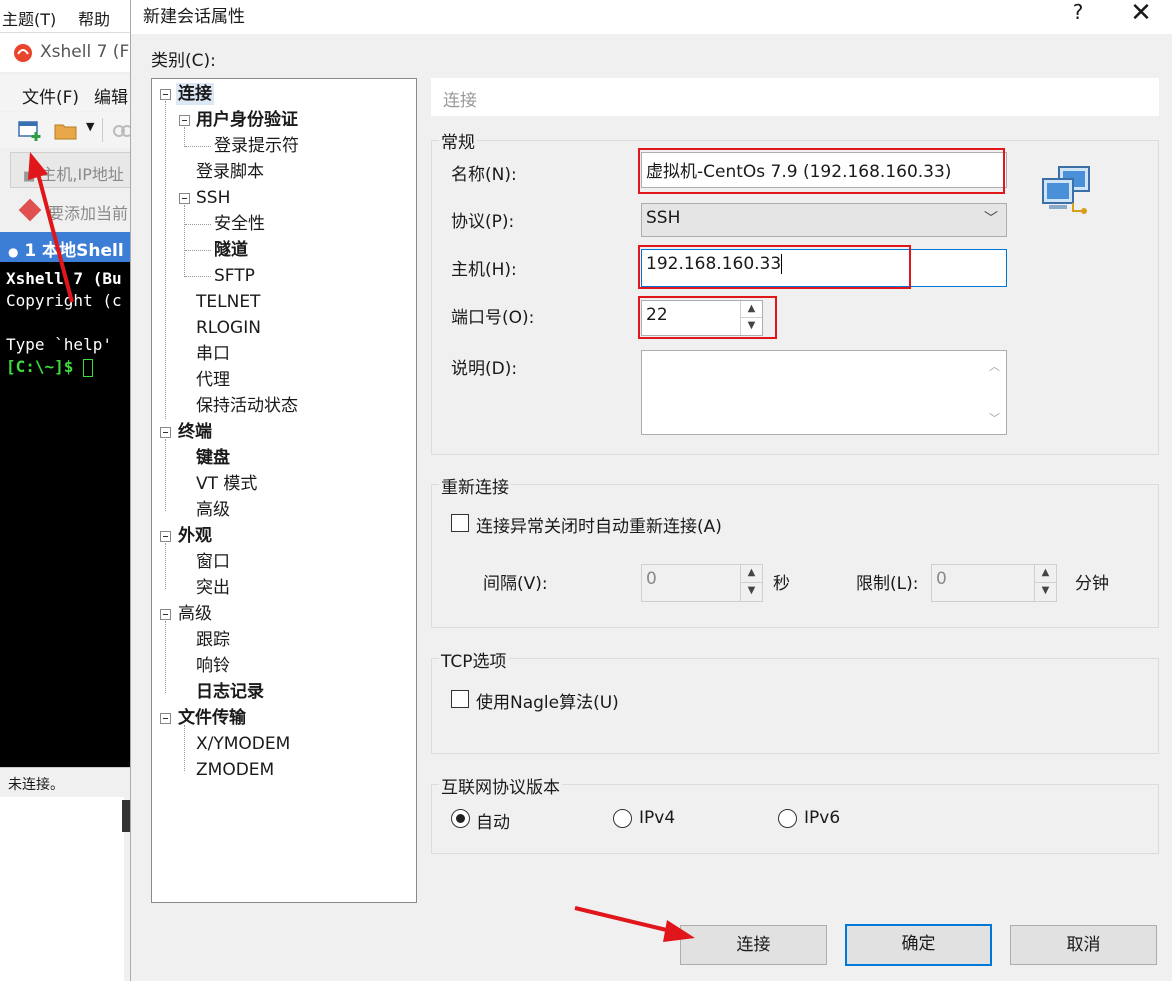  I want to click on tree-item-terminal-advanced: 高级, so click(213, 510).